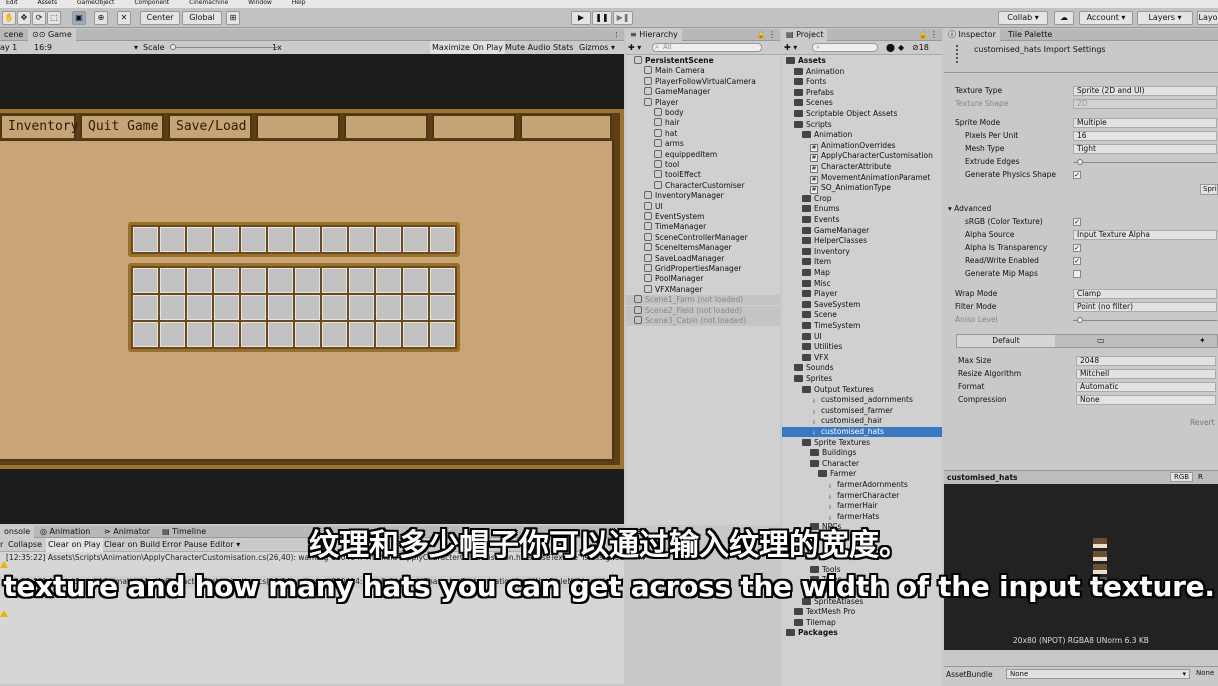 This screenshot has width=1218, height=686. What do you see at coordinates (862, 379) in the screenshot?
I see `project-item: Sprites` at bounding box center [862, 379].